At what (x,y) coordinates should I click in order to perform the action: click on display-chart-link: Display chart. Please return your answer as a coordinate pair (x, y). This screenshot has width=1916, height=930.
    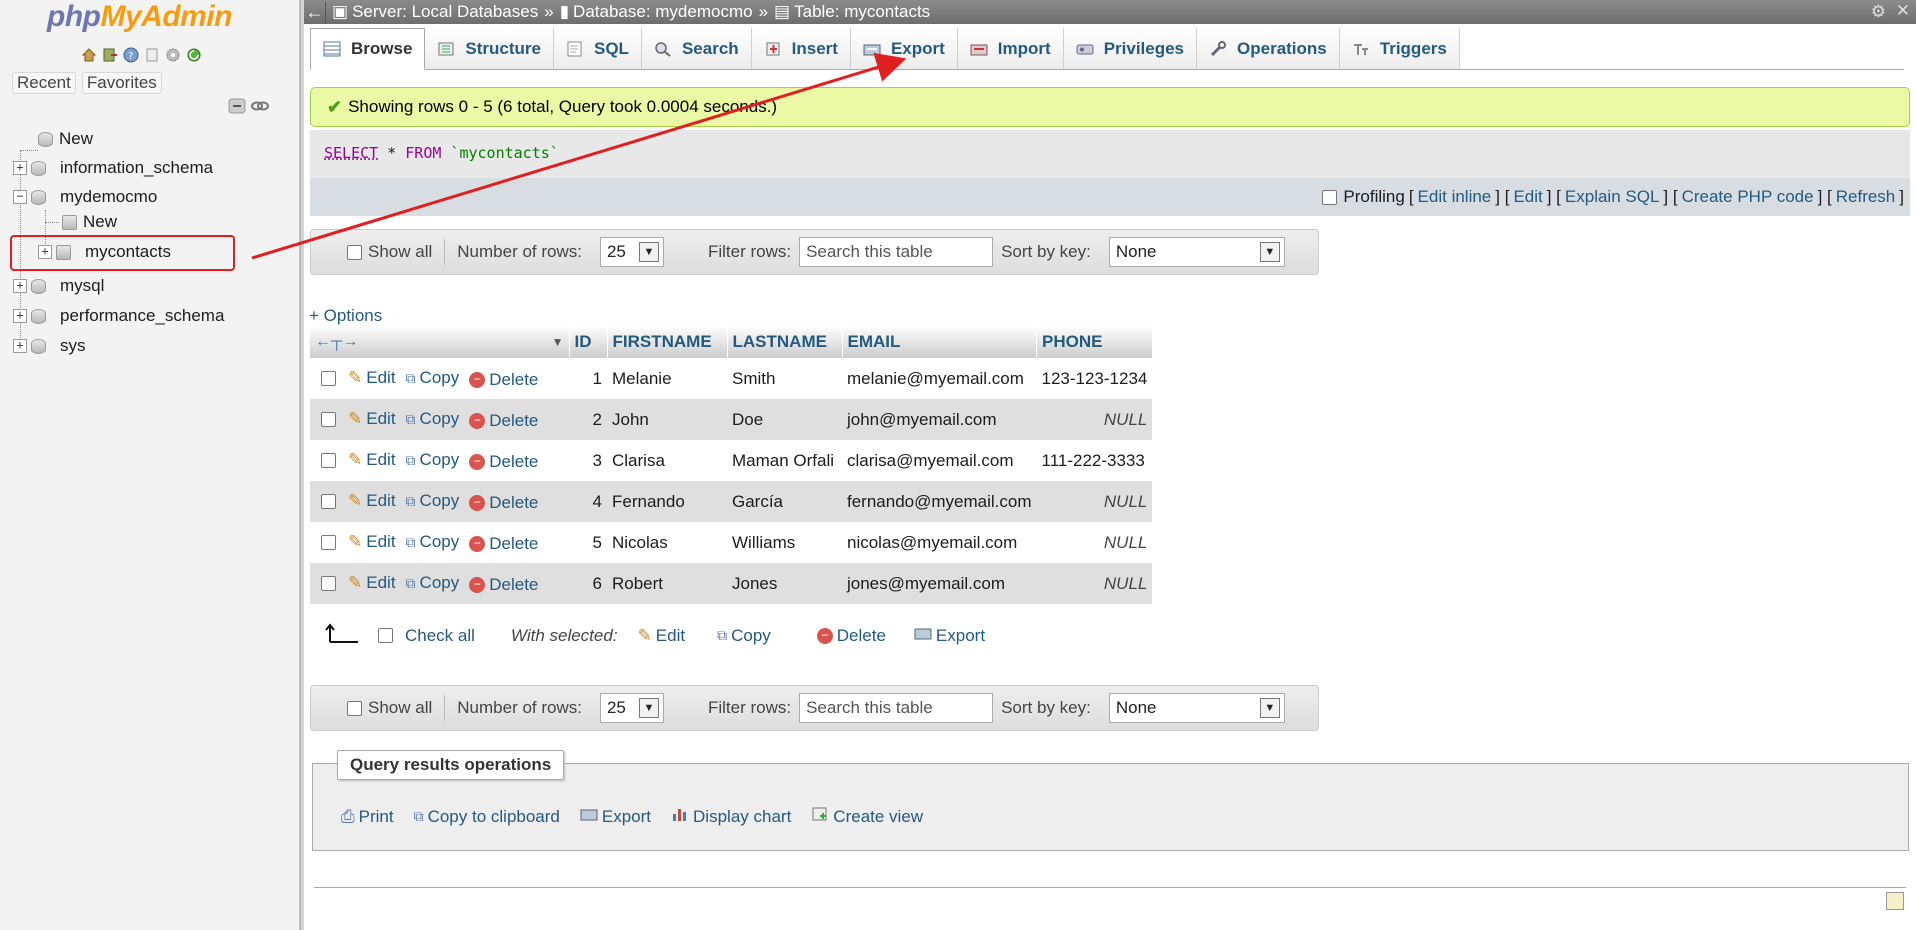
    Looking at the image, I should click on (731, 816).